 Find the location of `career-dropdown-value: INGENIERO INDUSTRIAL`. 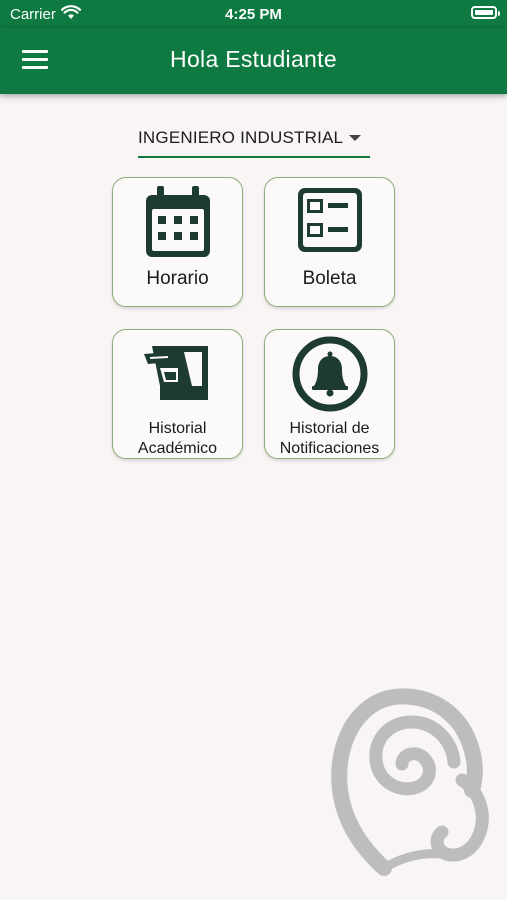

career-dropdown-value: INGENIERO INDUSTRIAL is located at coordinates (241, 137).